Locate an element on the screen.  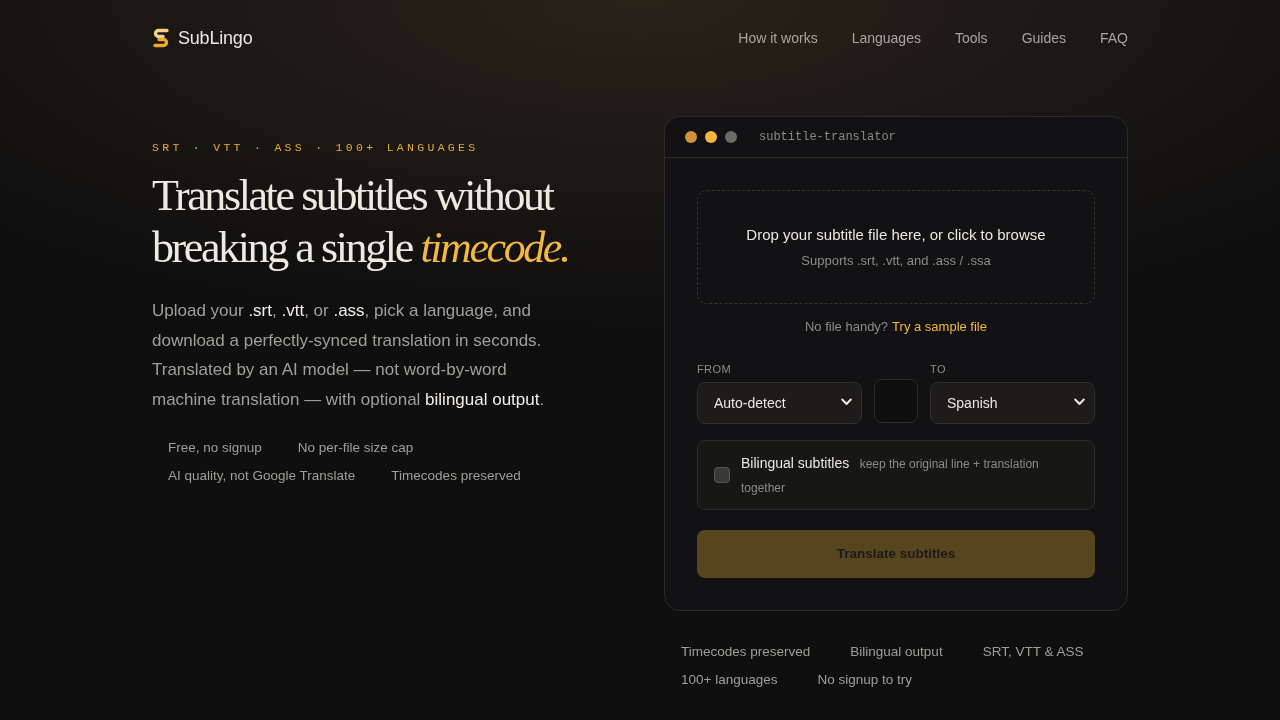
target-label: TO is located at coordinates (938, 369).